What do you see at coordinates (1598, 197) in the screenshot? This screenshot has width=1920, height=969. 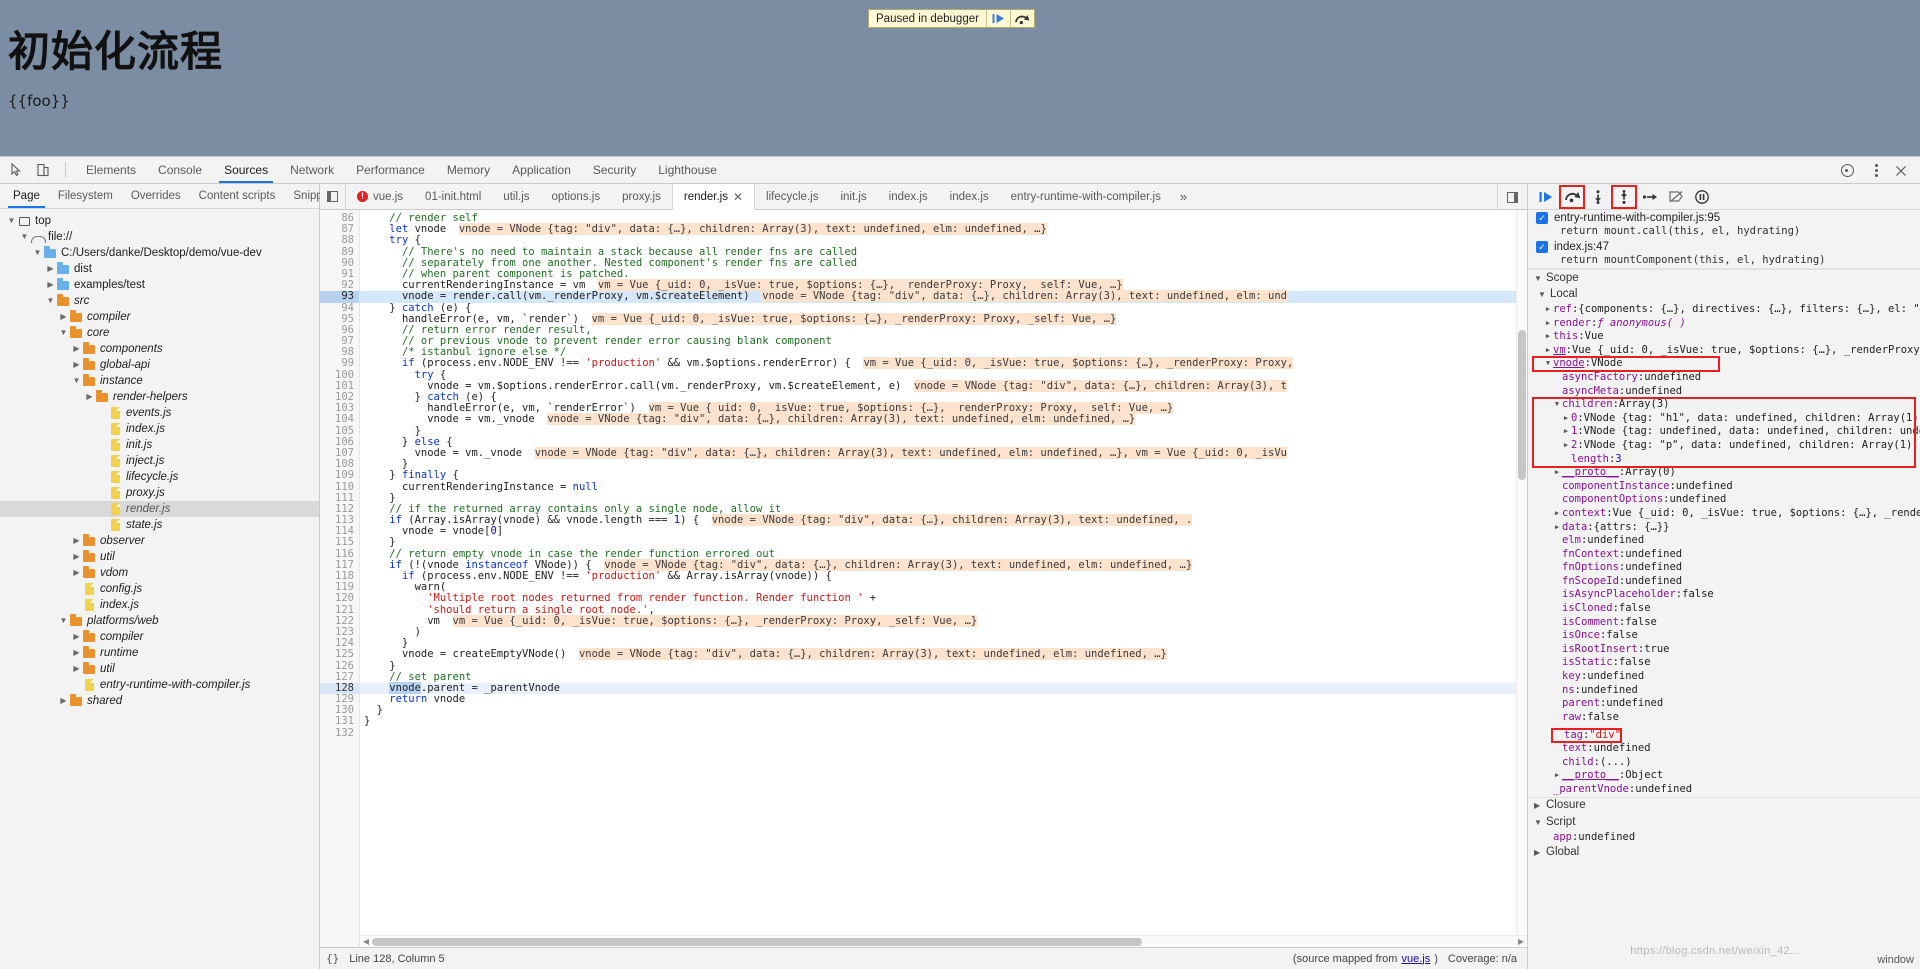 I see `step-into-button` at bounding box center [1598, 197].